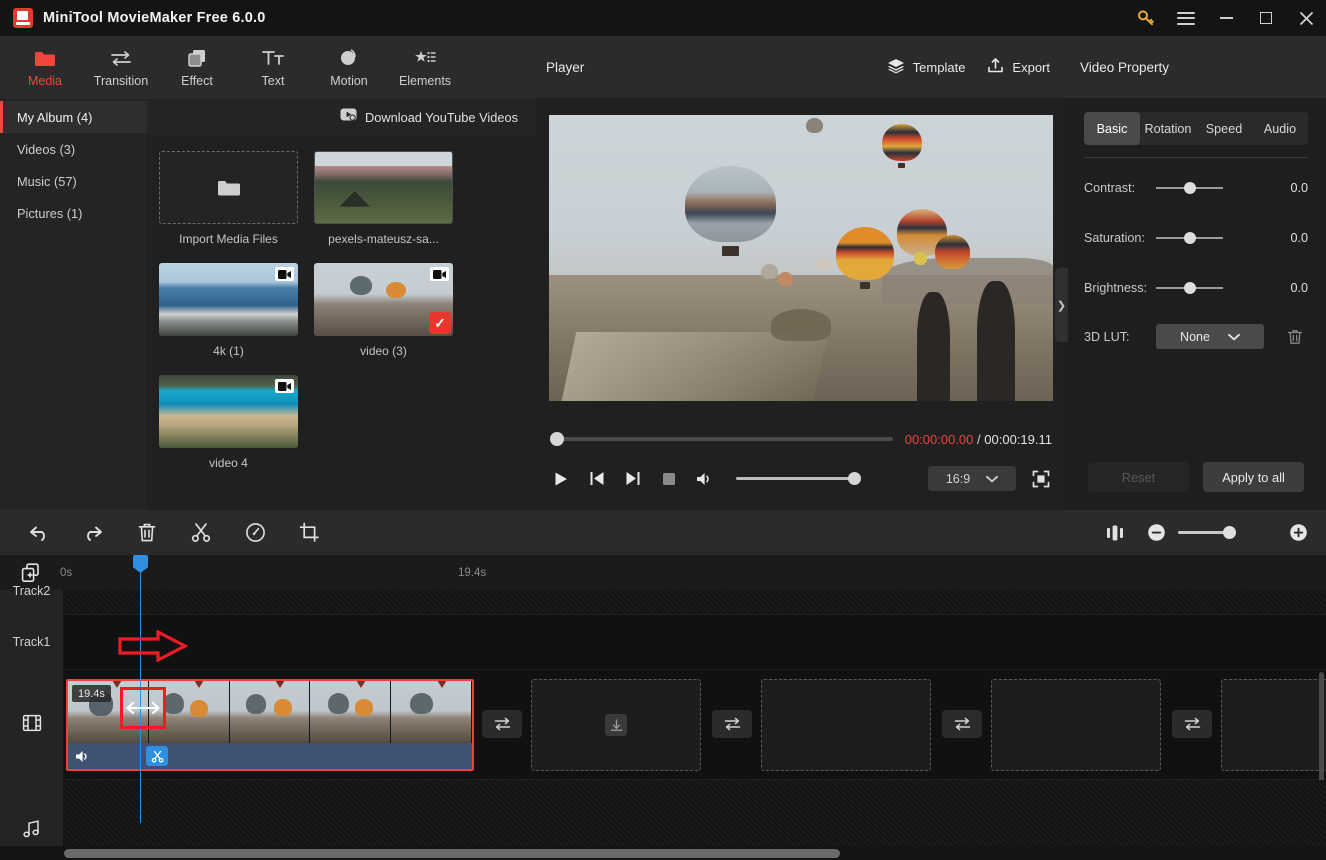 The width and height of the screenshot is (1326, 860). What do you see at coordinates (695, 642) in the screenshot?
I see `track-lane-track1` at bounding box center [695, 642].